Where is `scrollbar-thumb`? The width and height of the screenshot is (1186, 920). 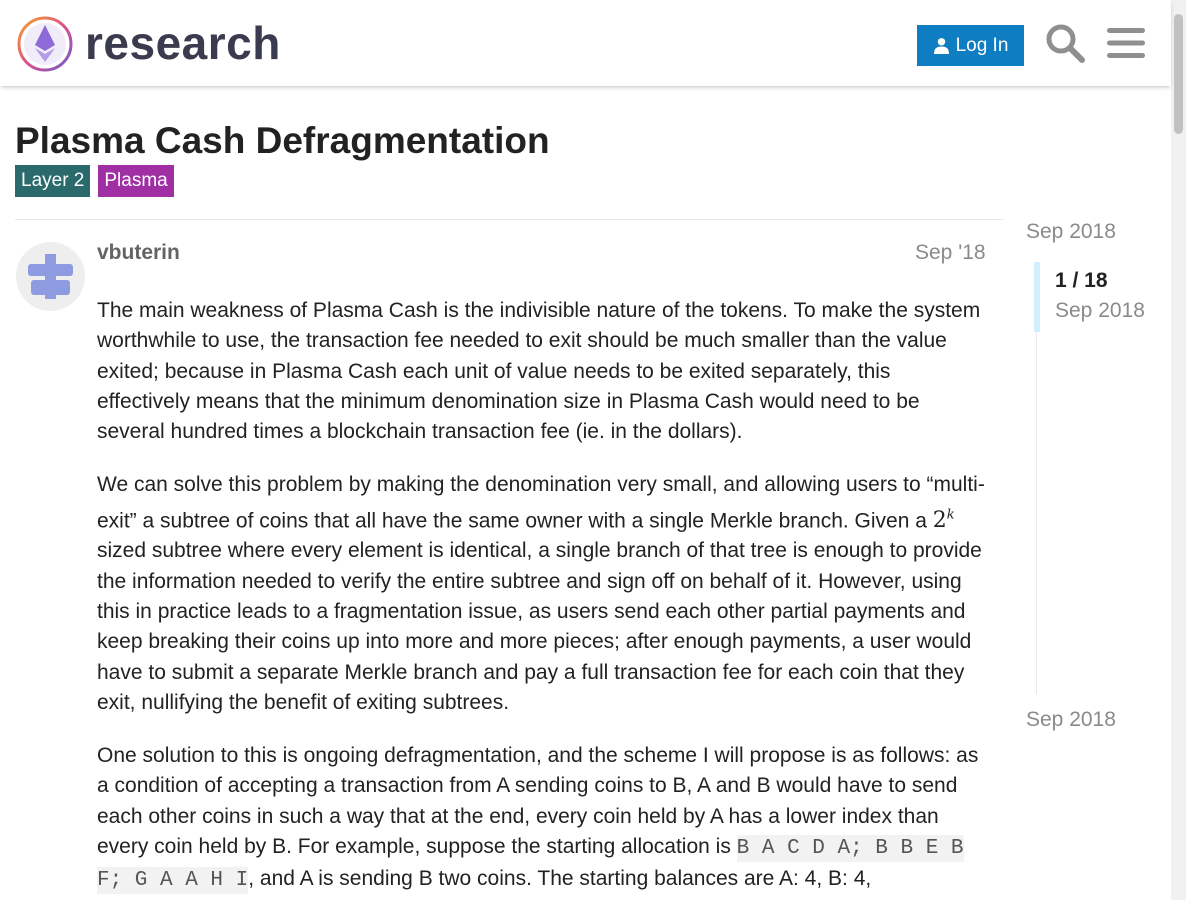 scrollbar-thumb is located at coordinates (1178, 74).